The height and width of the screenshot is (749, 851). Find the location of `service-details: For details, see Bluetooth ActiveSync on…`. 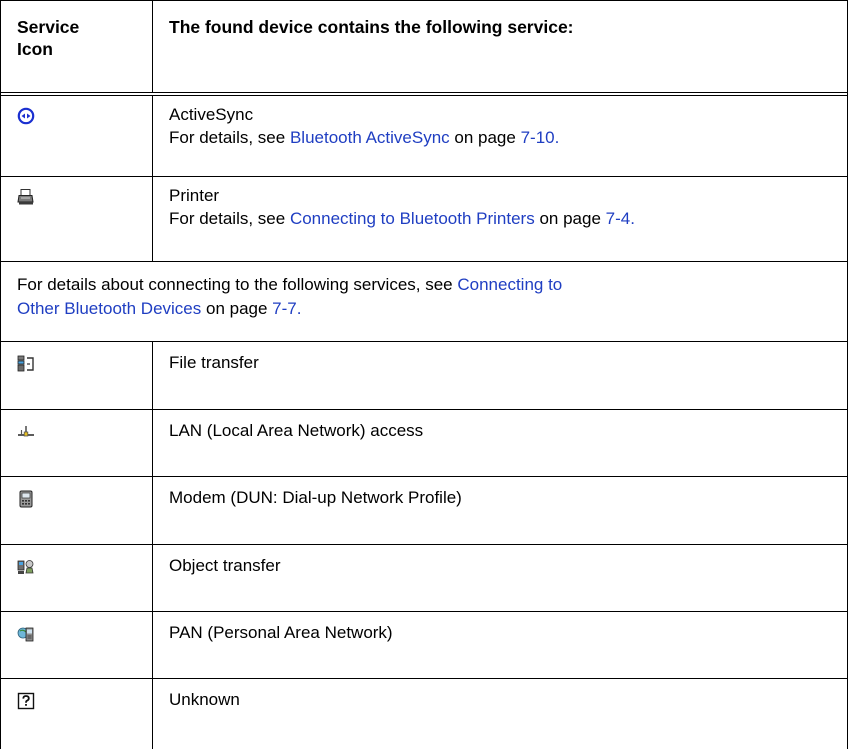

service-details: For details, see Bluetooth ActiveSync on… is located at coordinates (502, 137).